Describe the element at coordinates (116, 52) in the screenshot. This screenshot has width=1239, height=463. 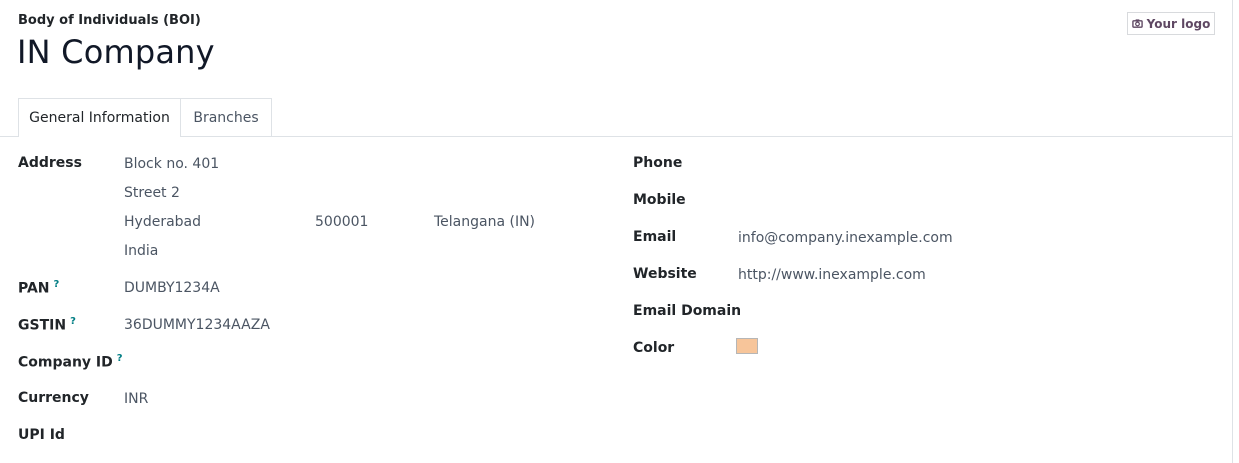
I see `company-name-field: IN Company` at that location.